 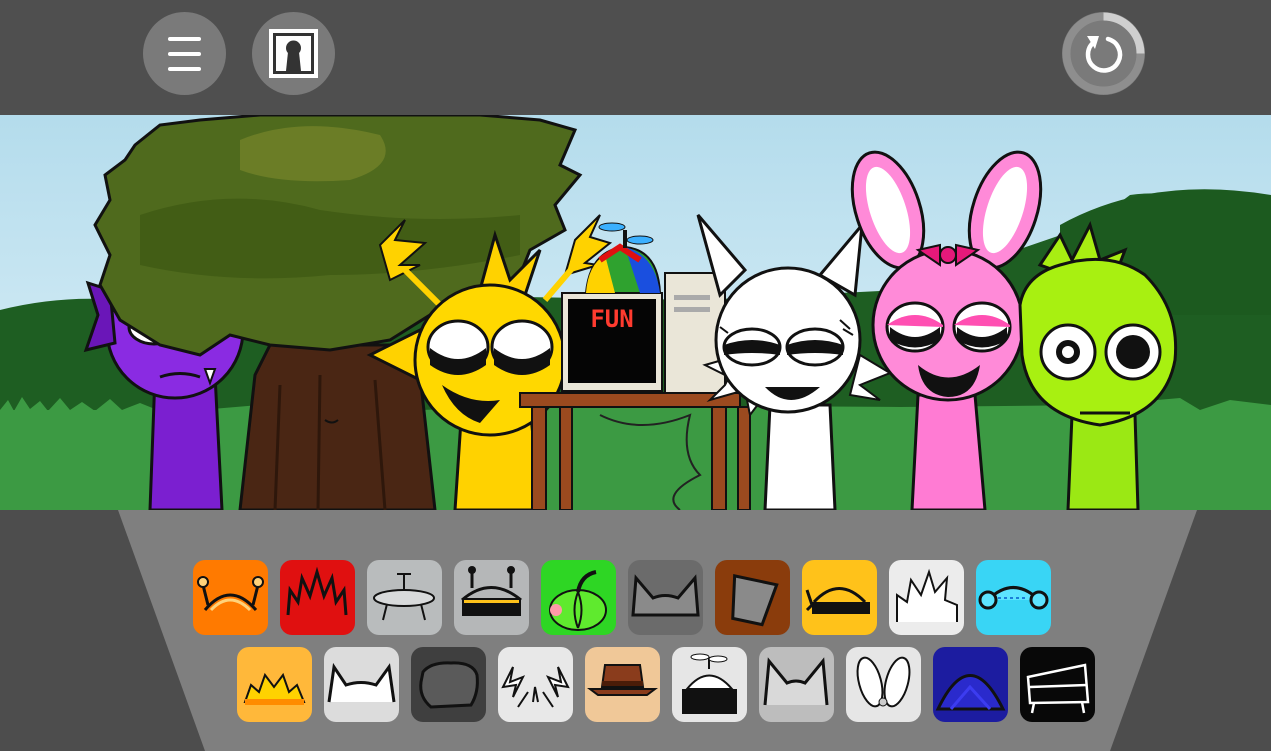 I want to click on reset-button, so click(x=1103, y=53).